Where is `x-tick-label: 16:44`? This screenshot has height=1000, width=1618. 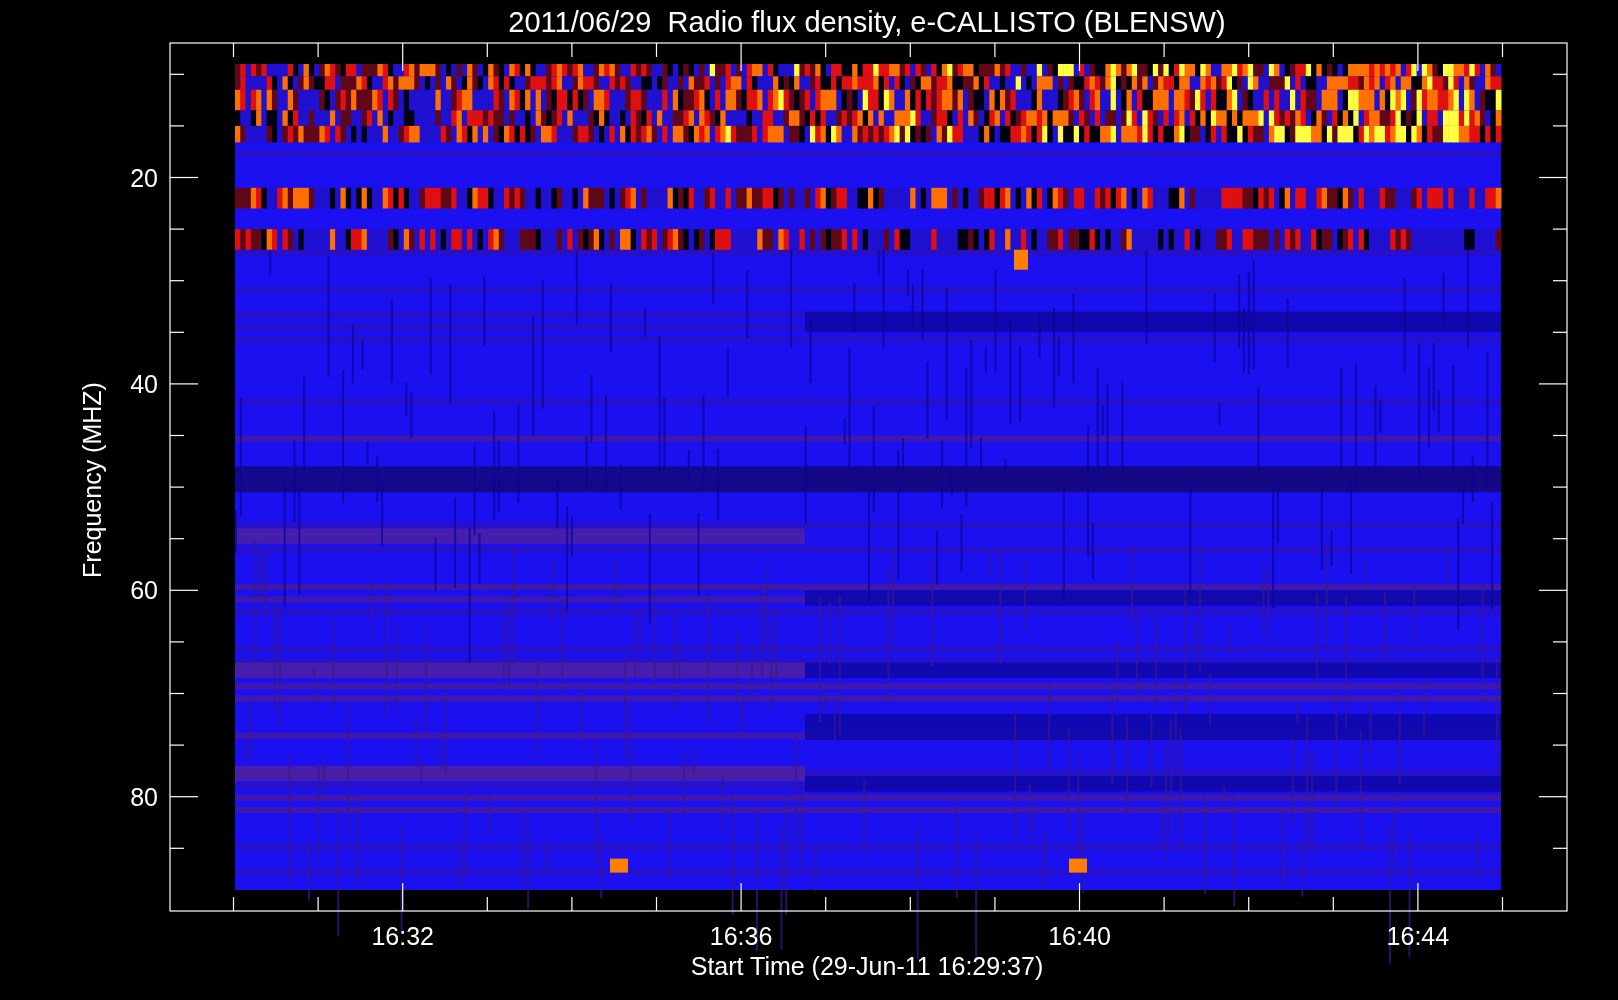 x-tick-label: 16:44 is located at coordinates (1418, 936).